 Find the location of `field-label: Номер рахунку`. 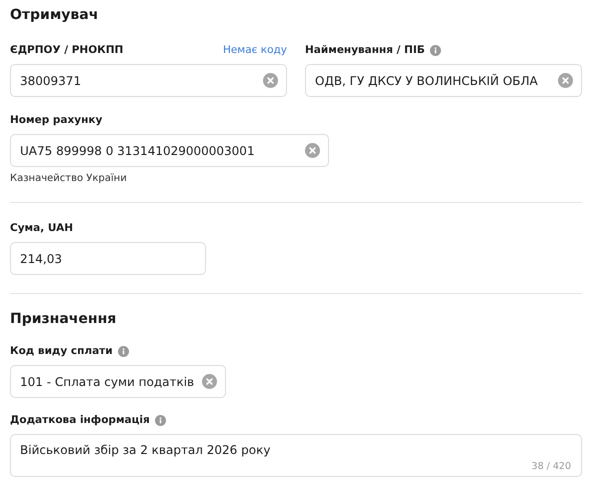

field-label: Номер рахунку is located at coordinates (56, 120).